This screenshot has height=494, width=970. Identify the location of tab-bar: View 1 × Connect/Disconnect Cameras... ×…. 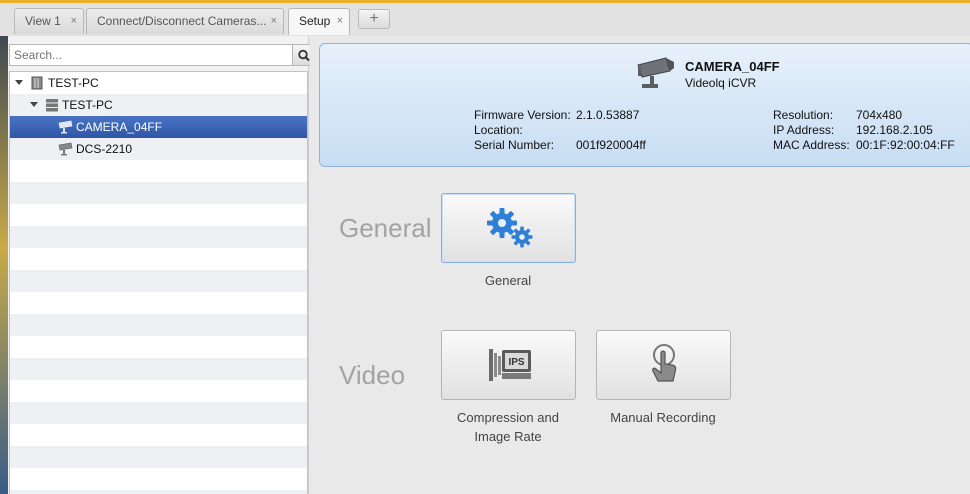
(485, 18).